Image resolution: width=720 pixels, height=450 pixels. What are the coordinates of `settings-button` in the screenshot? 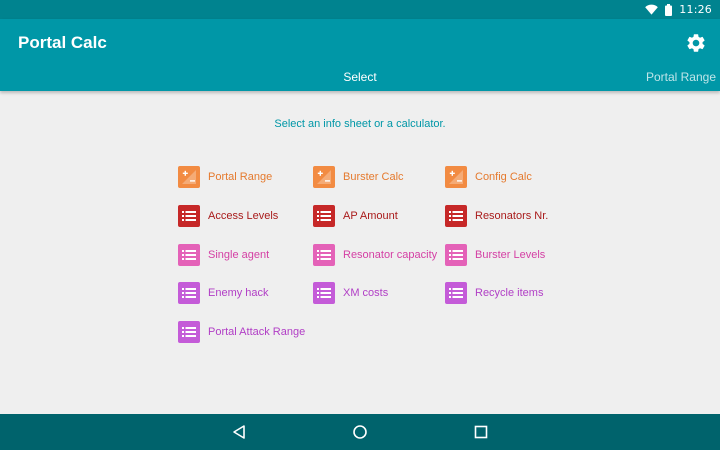 It's located at (696, 43).